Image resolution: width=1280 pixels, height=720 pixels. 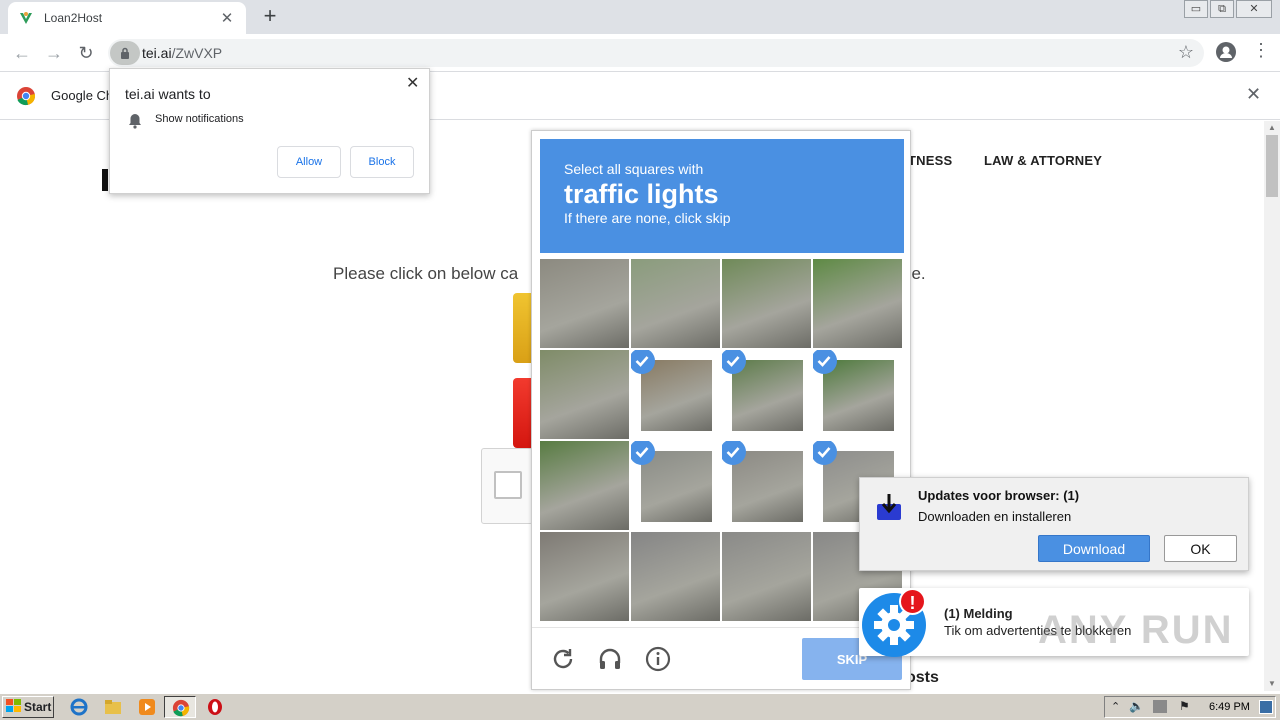 What do you see at coordinates (1272, 406) in the screenshot?
I see `page-scrollbar: ▲ ▼` at bounding box center [1272, 406].